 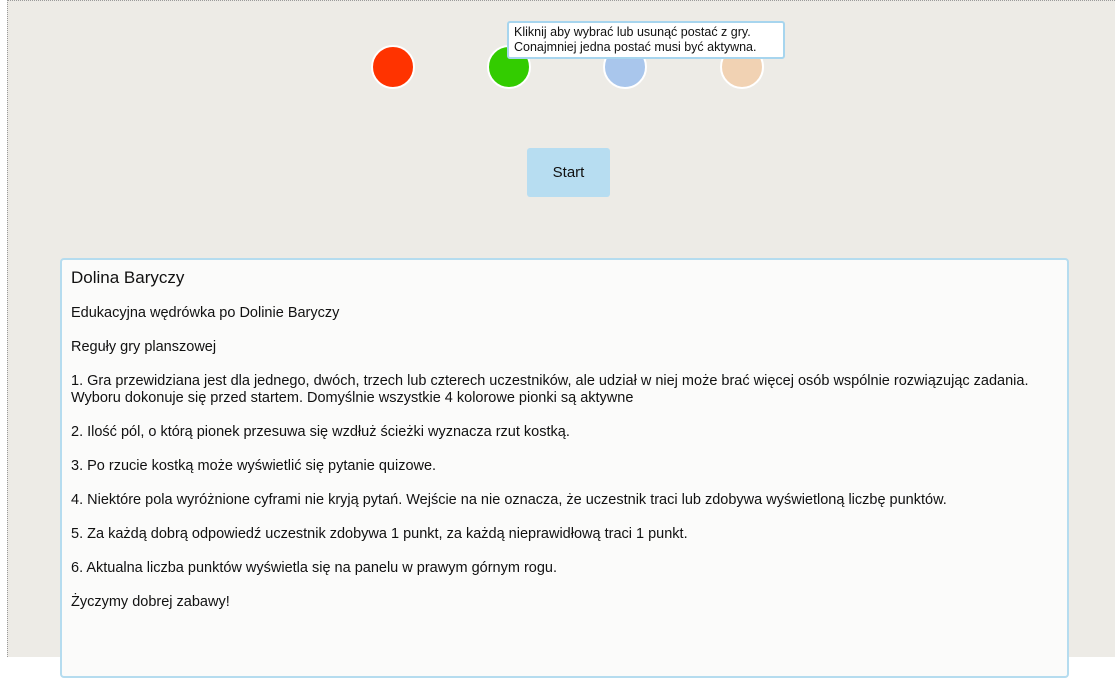 I want to click on rules-heading: Reguły gry planszowej, so click(x=144, y=347).